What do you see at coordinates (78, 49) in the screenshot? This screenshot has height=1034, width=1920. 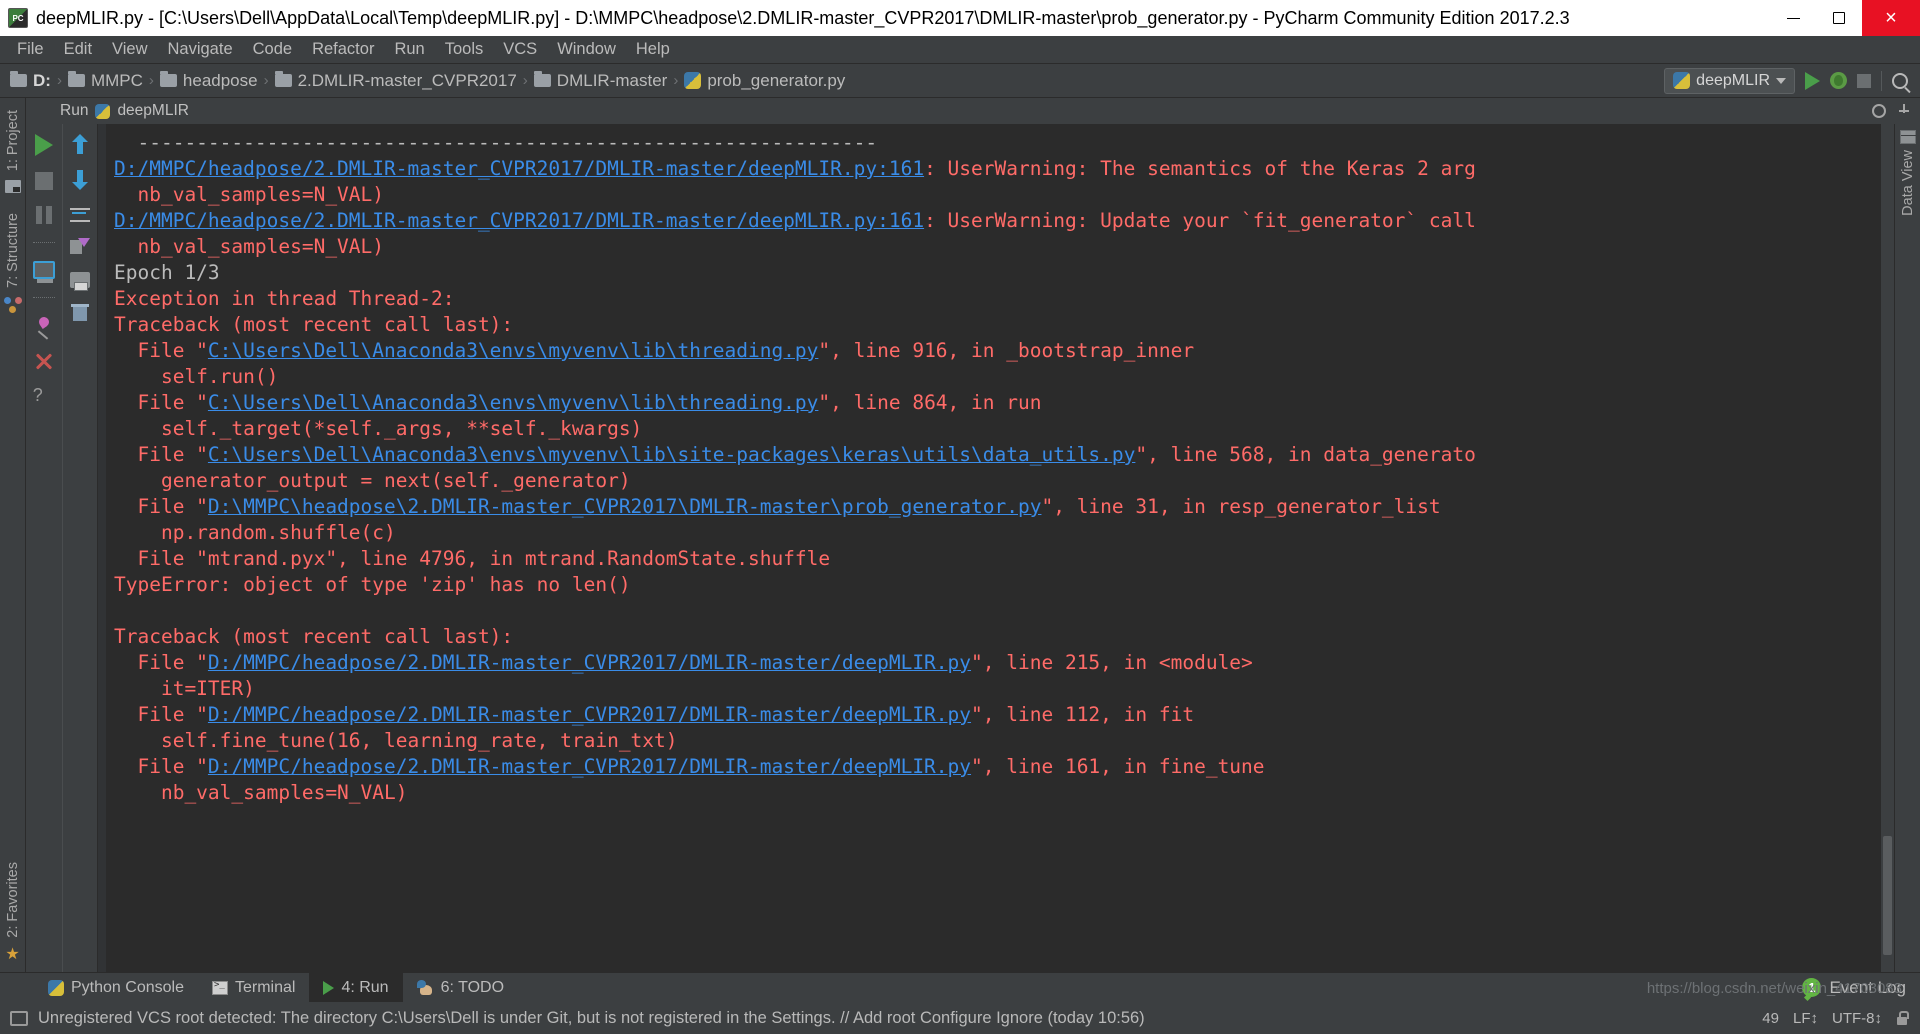 I see `menu-edit: Edit` at bounding box center [78, 49].